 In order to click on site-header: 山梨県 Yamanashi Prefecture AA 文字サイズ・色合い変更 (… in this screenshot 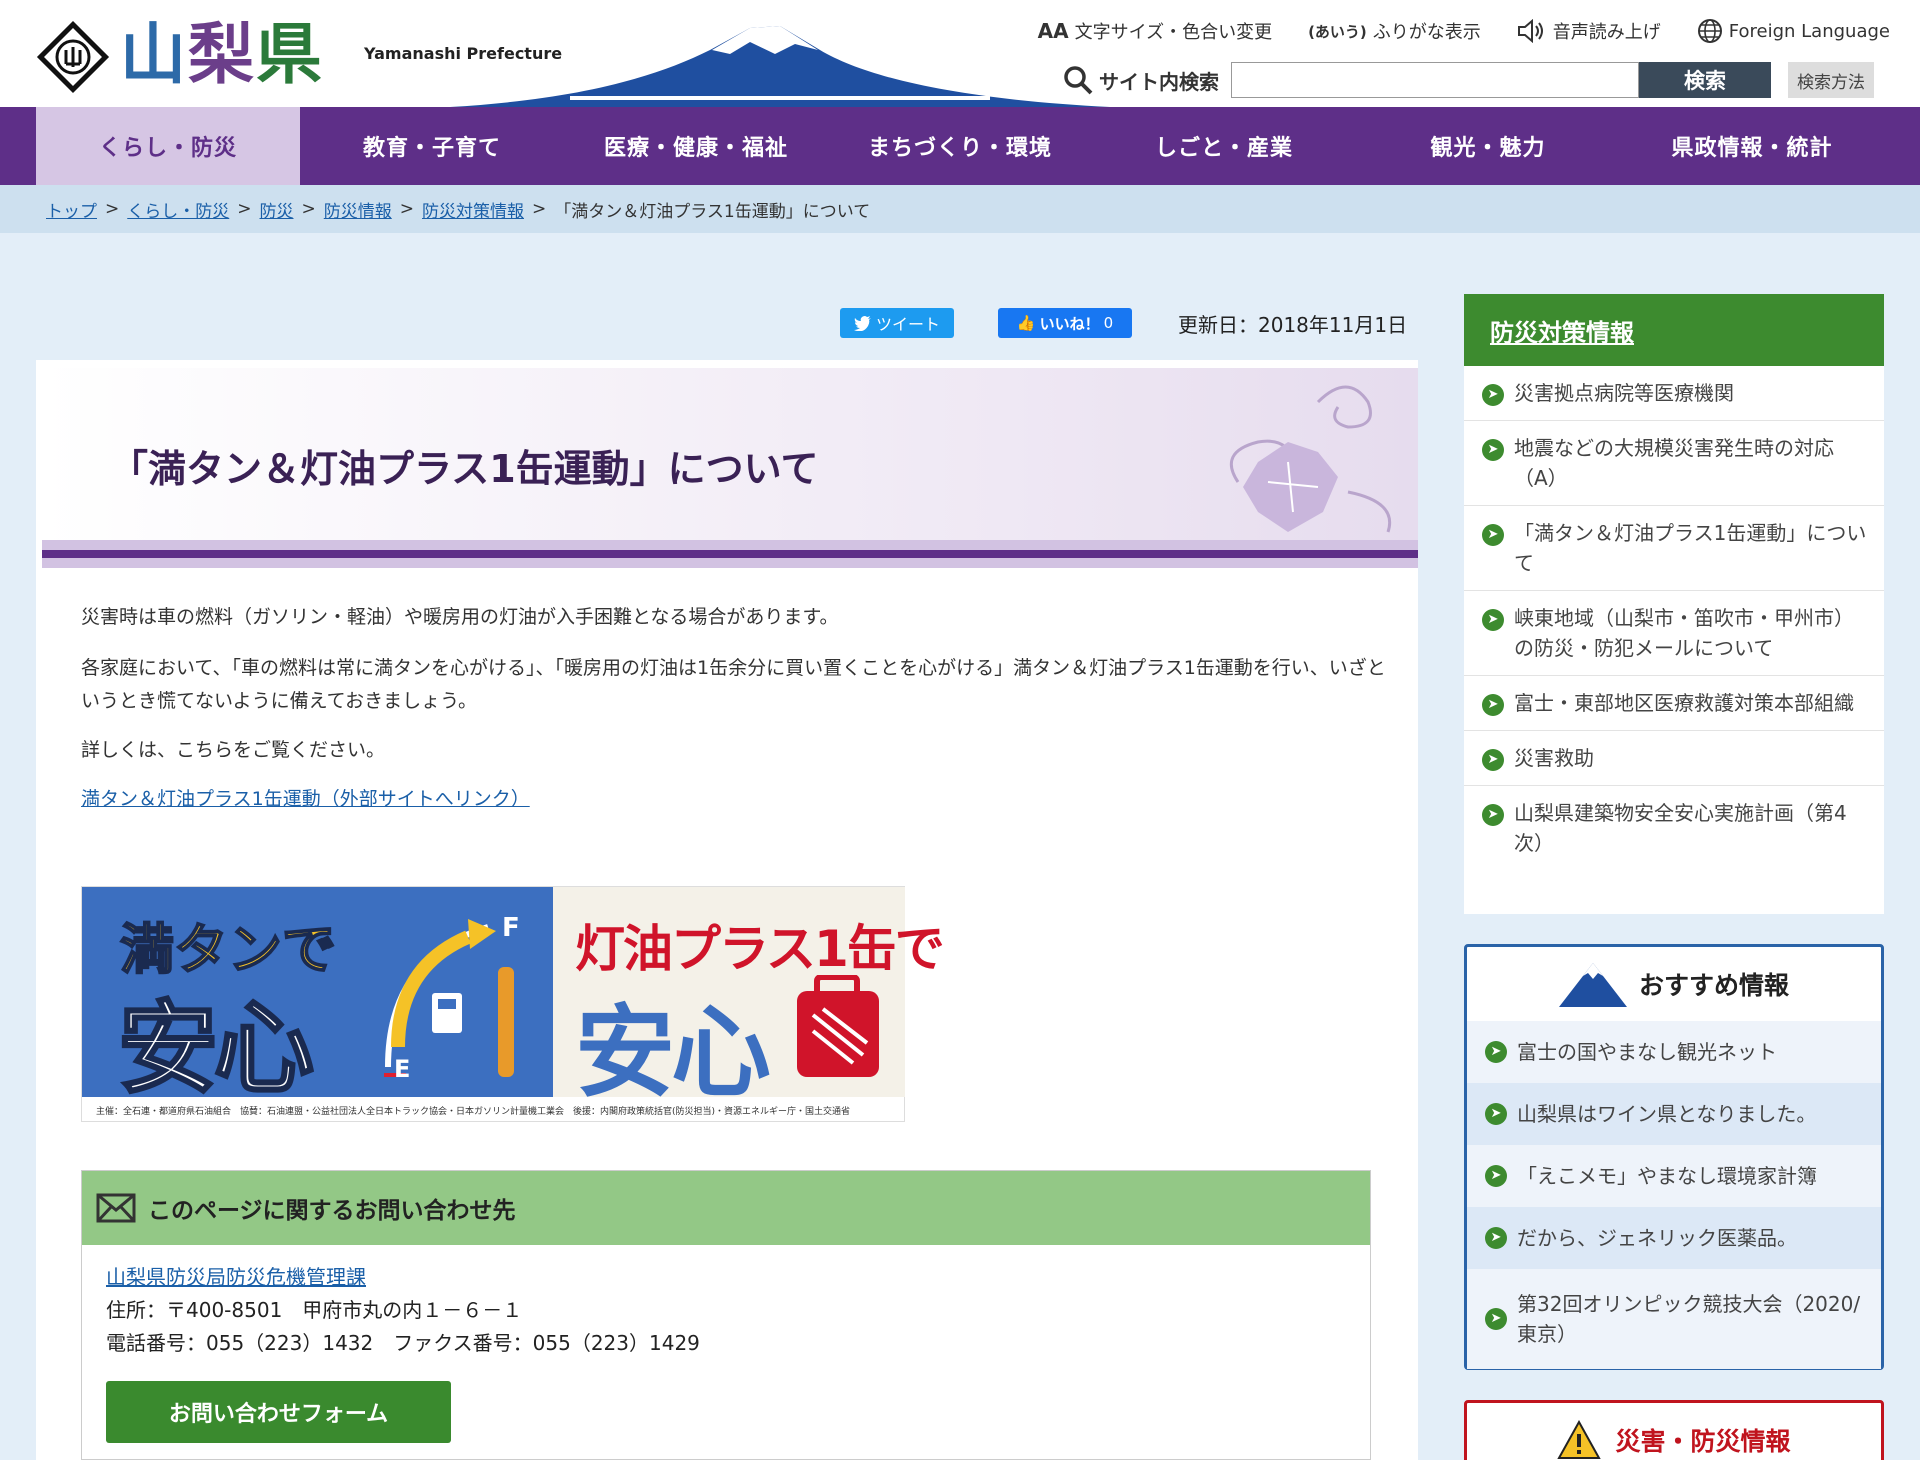, I will do `click(960, 53)`.